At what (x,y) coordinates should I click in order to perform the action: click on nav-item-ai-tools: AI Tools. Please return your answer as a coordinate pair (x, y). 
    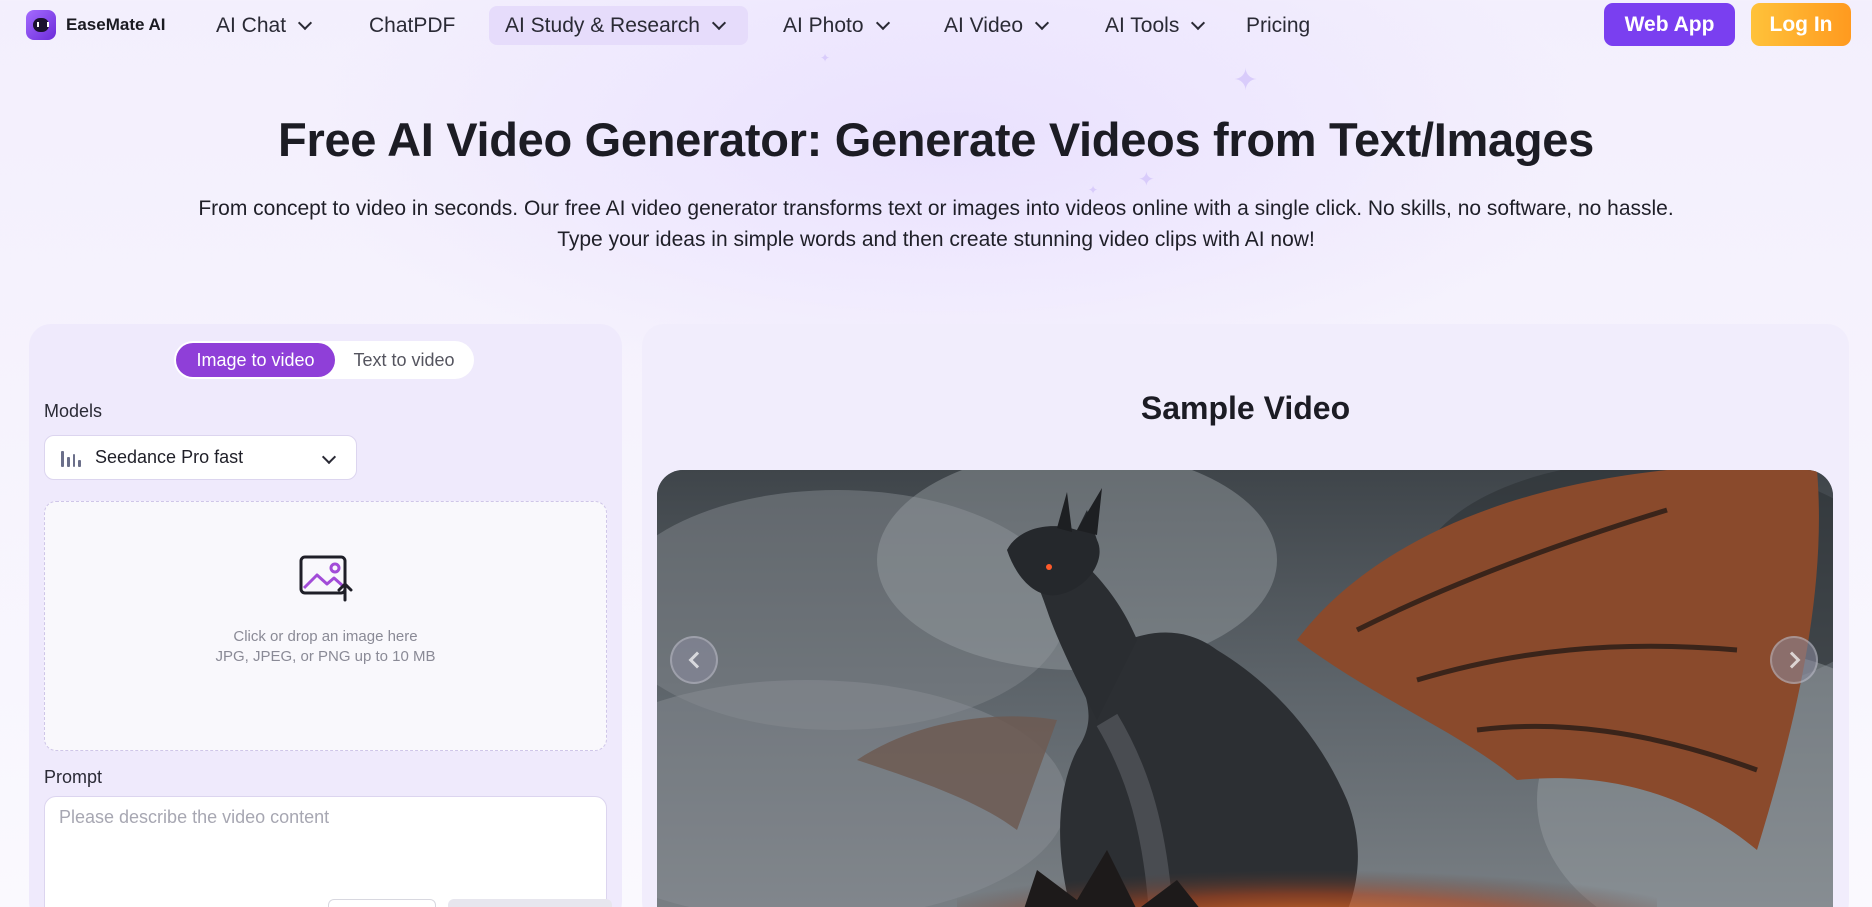
    Looking at the image, I should click on (1154, 25).